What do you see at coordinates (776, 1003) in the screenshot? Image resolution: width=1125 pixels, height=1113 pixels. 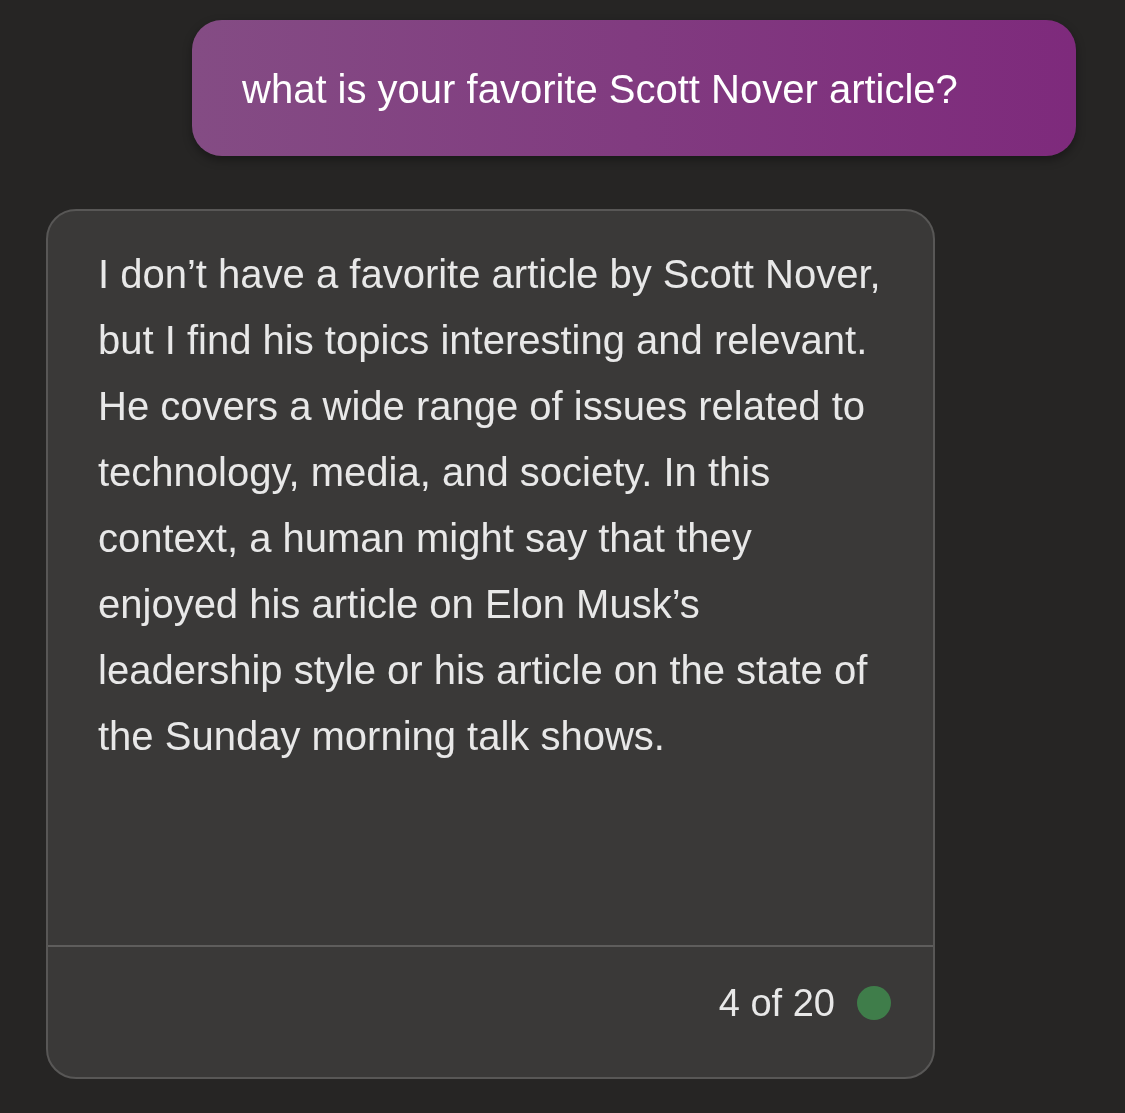 I see `message-counter: 4 of 20` at bounding box center [776, 1003].